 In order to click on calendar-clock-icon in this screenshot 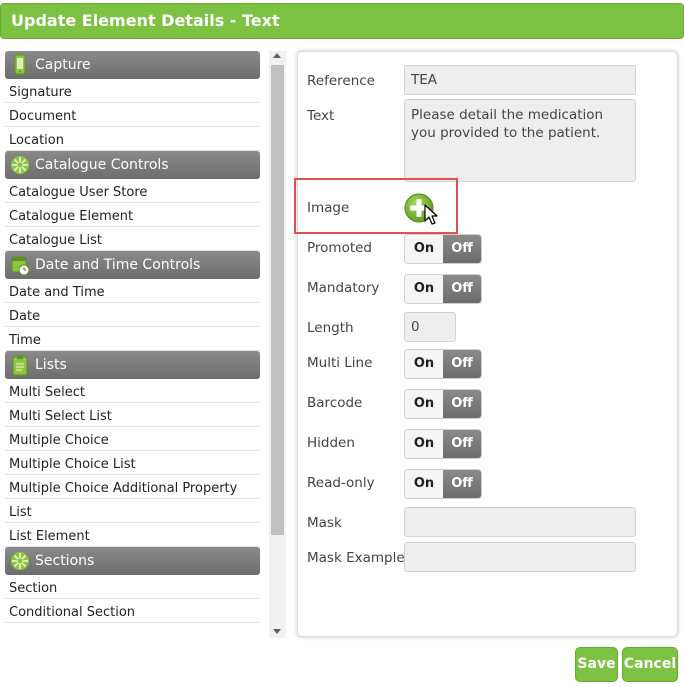, I will do `click(20, 266)`.